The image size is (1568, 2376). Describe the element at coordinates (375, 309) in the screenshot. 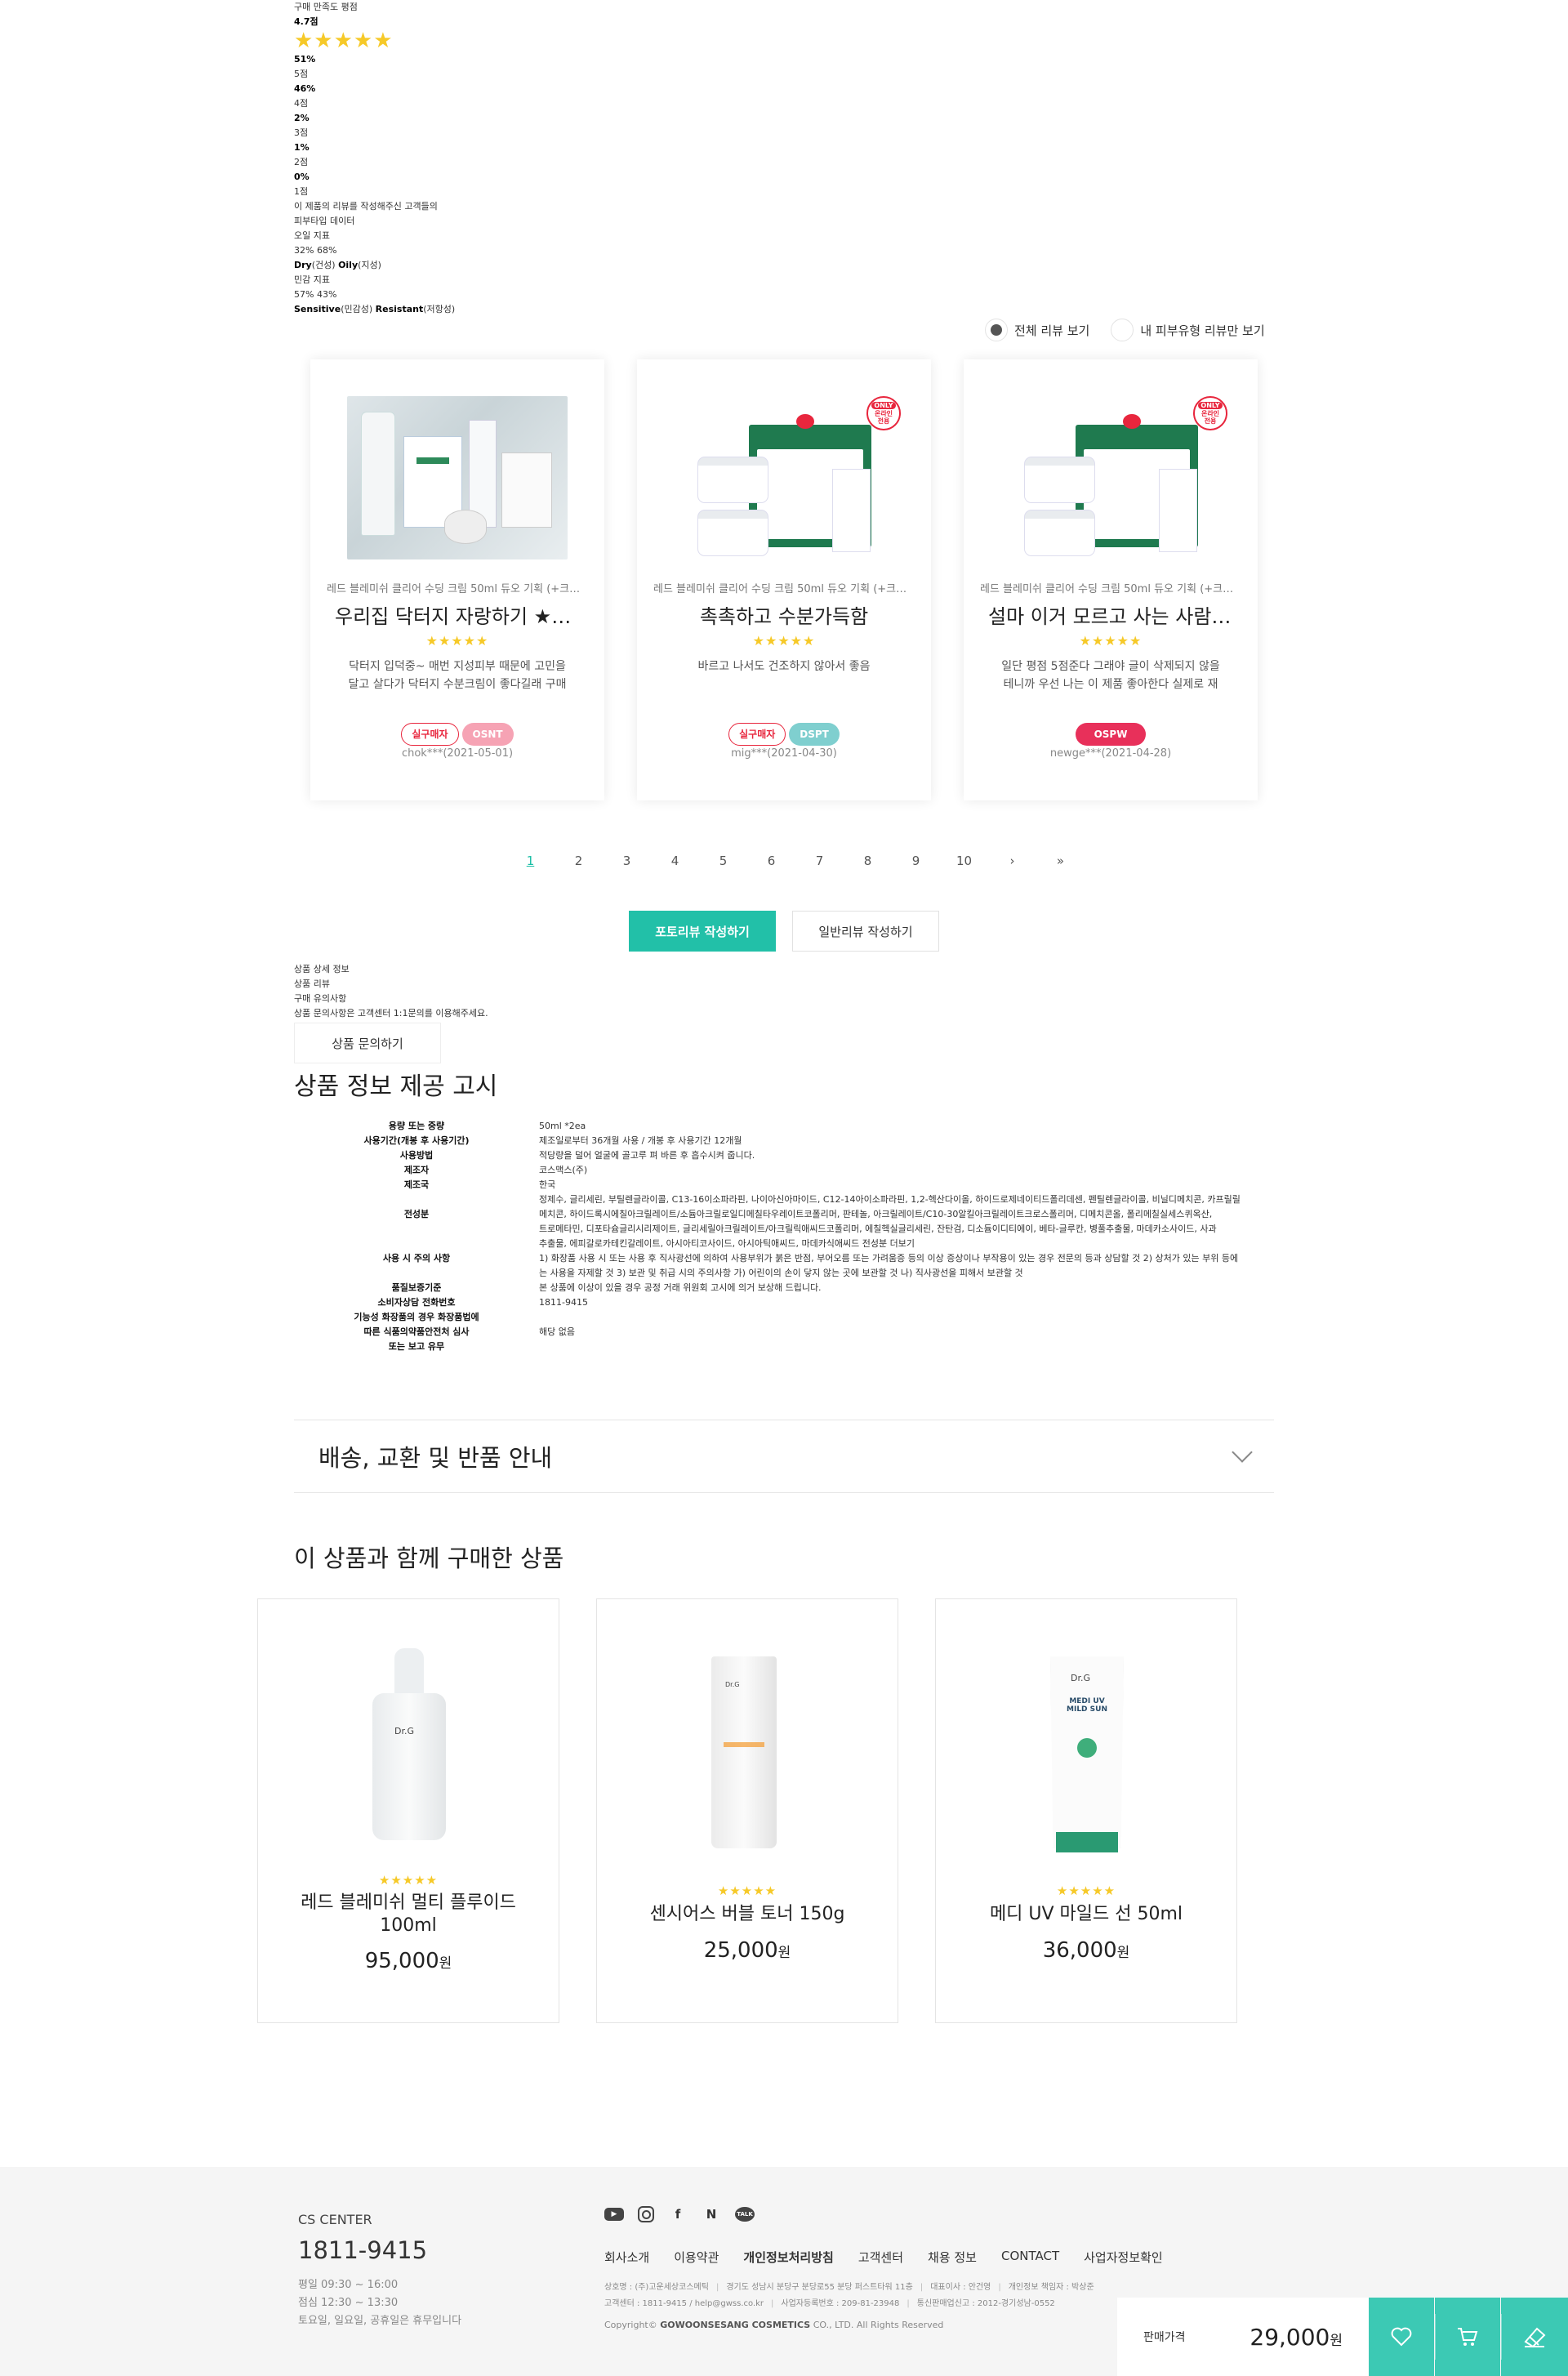

I see `sens-types: Sensitive(민감성) Resistant(저항성)` at that location.